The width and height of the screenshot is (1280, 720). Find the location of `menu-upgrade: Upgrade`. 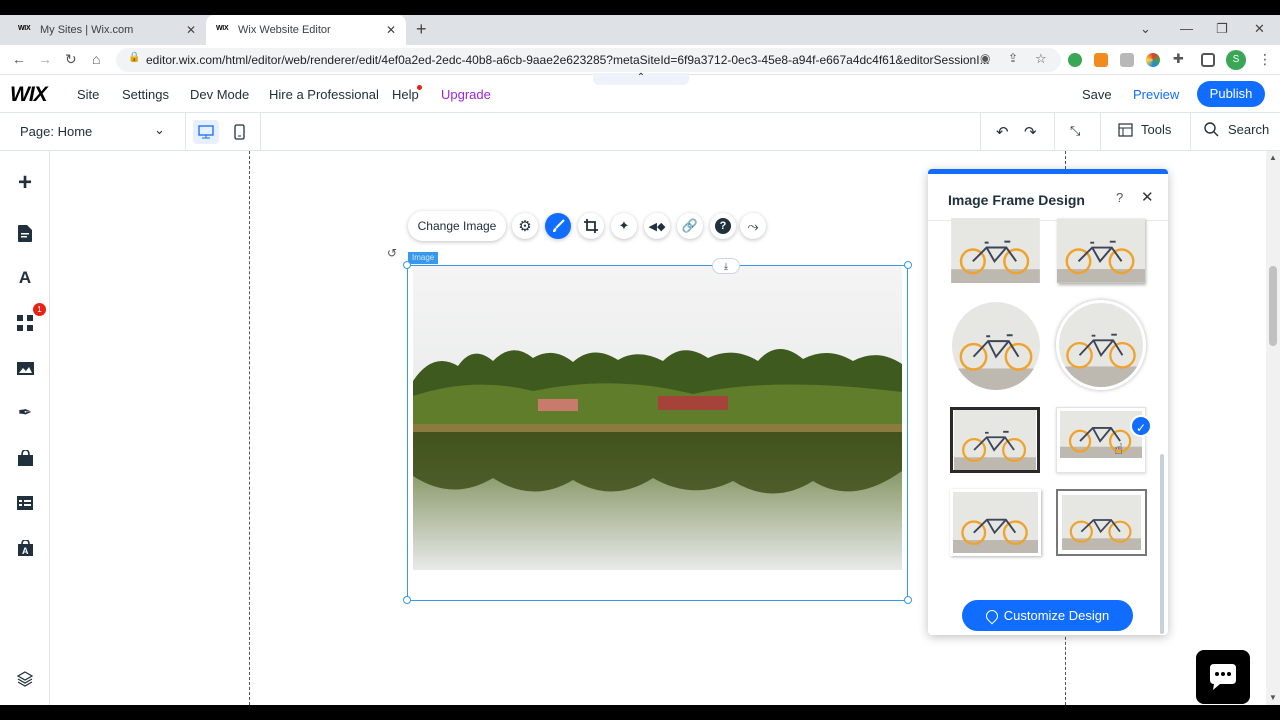

menu-upgrade: Upgrade is located at coordinates (466, 94).